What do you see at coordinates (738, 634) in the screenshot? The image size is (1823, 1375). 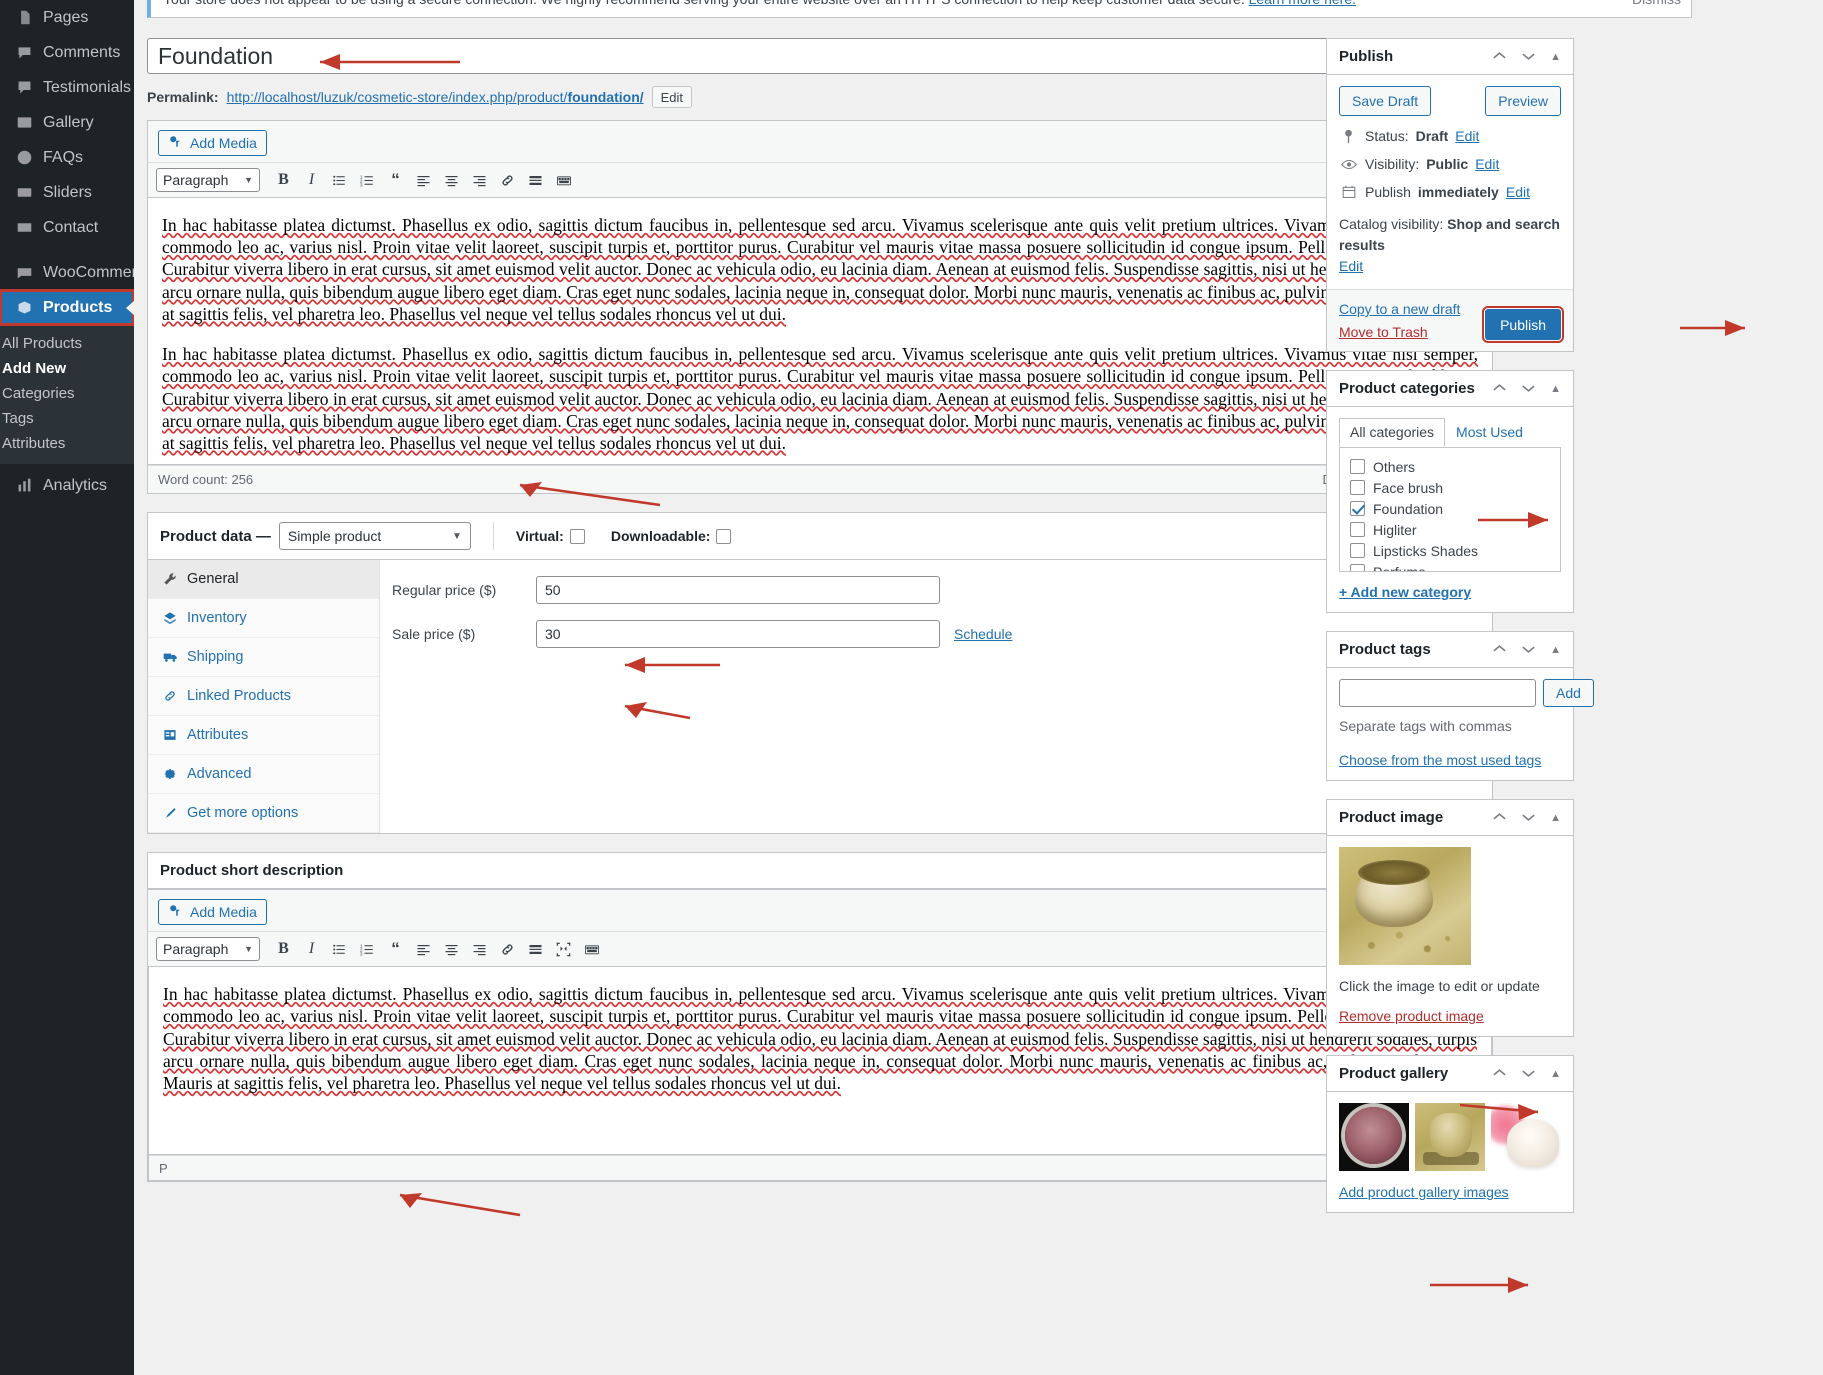 I see `sale-price-input: 30` at bounding box center [738, 634].